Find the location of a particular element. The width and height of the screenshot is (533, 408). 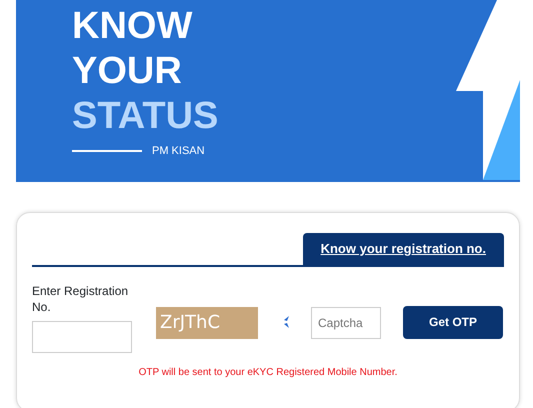

banner-title: KNOW is located at coordinates (133, 26).